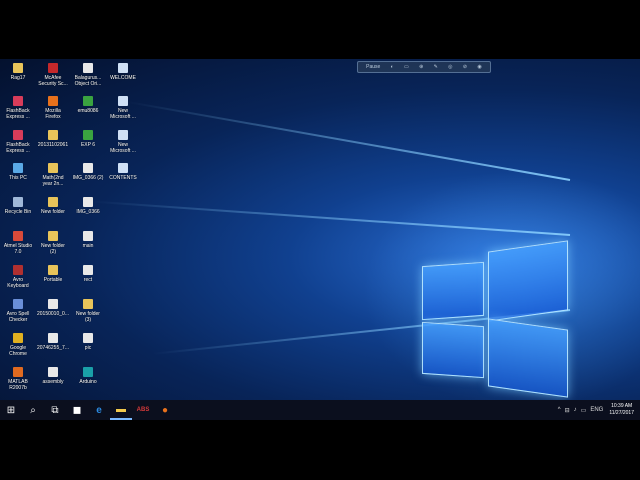 The height and width of the screenshot is (480, 640). I want to click on desktop-icon-label: Mozilla Firefox, so click(53, 114).